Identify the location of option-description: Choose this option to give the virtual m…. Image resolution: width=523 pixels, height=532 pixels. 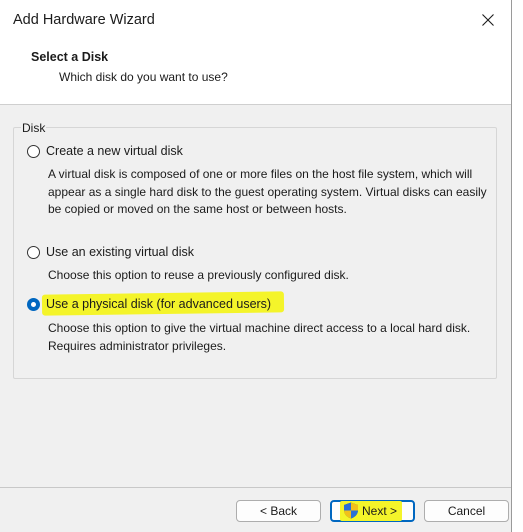
(259, 337).